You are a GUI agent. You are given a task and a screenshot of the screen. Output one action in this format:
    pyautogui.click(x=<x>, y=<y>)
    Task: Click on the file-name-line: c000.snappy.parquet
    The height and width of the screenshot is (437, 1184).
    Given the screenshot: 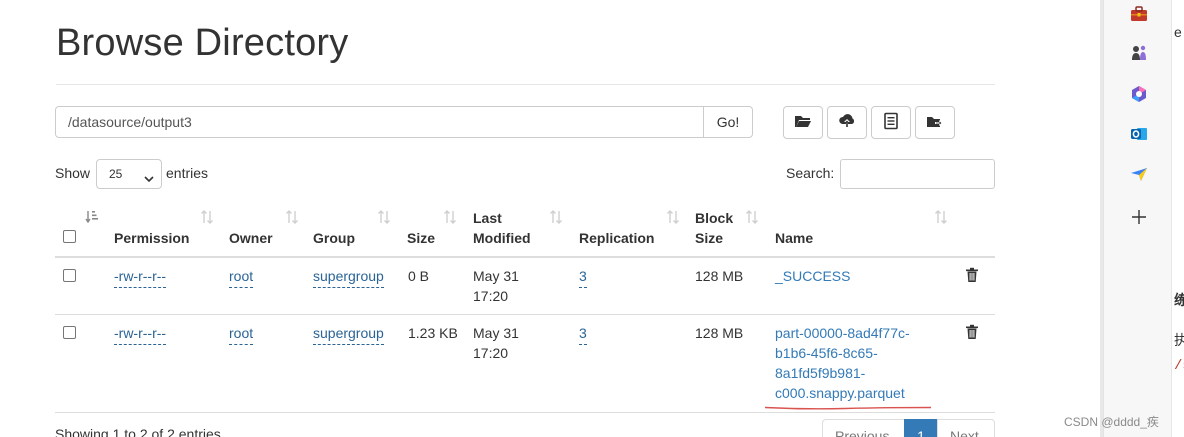 What is the action you would take?
    pyautogui.click(x=840, y=393)
    